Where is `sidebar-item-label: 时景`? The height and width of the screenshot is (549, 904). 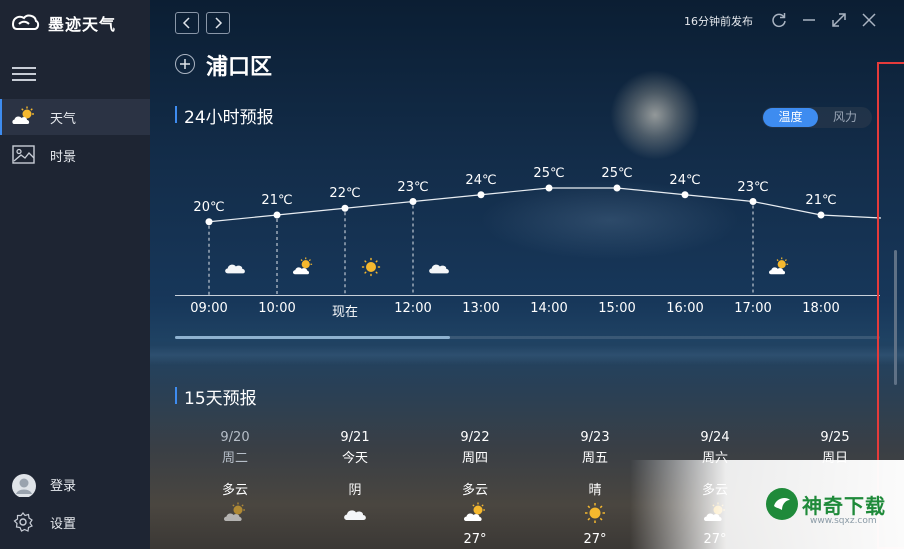 sidebar-item-label: 时景 is located at coordinates (63, 157).